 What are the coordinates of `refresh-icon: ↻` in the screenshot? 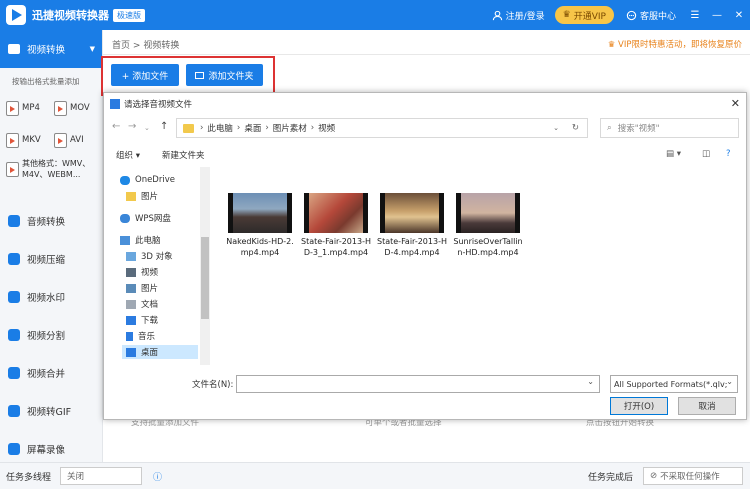 It's located at (575, 128).